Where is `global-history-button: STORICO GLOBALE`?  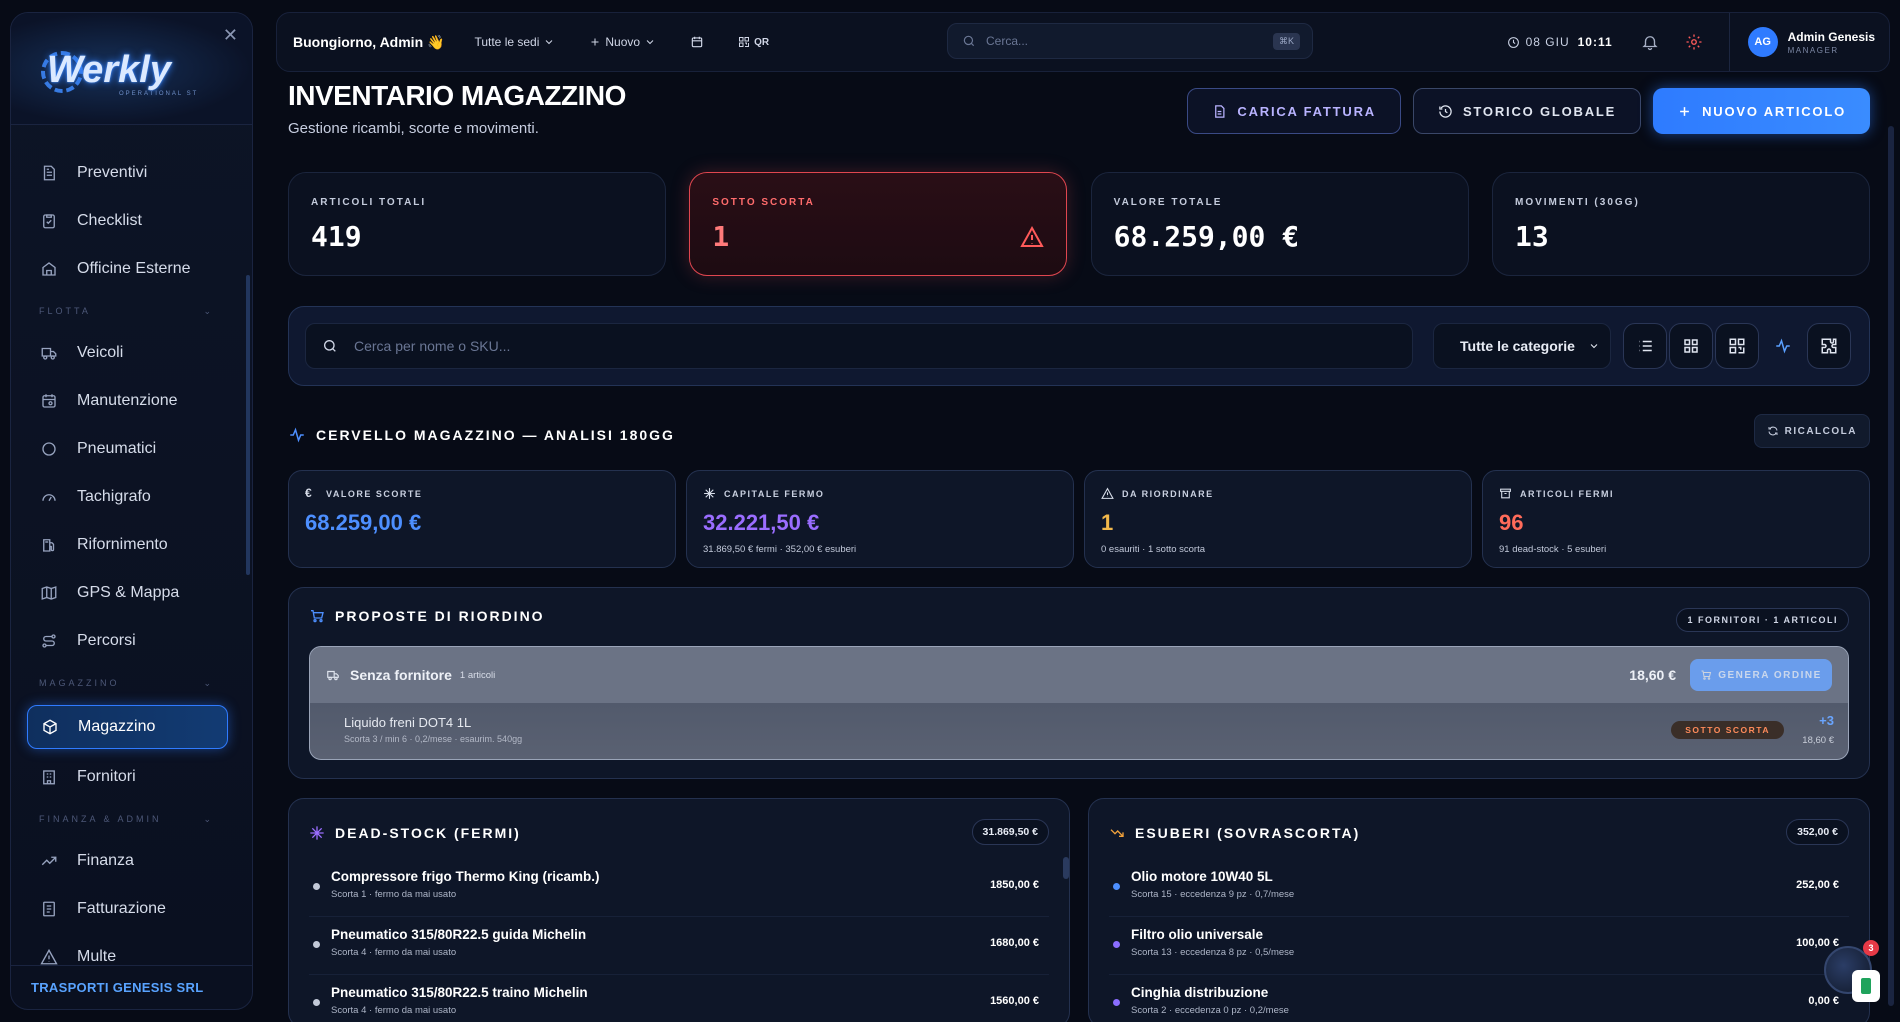 global-history-button: STORICO GLOBALE is located at coordinates (1527, 111).